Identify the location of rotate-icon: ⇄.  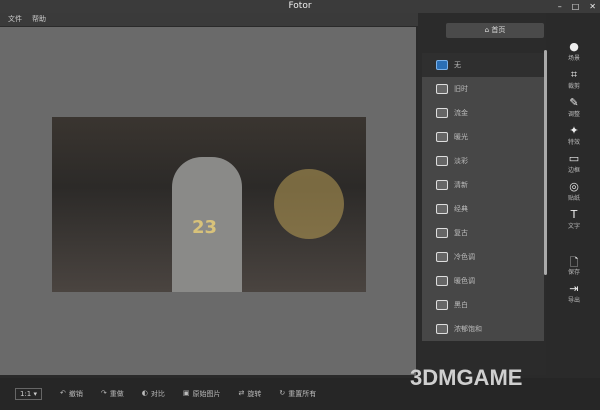
(241, 393).